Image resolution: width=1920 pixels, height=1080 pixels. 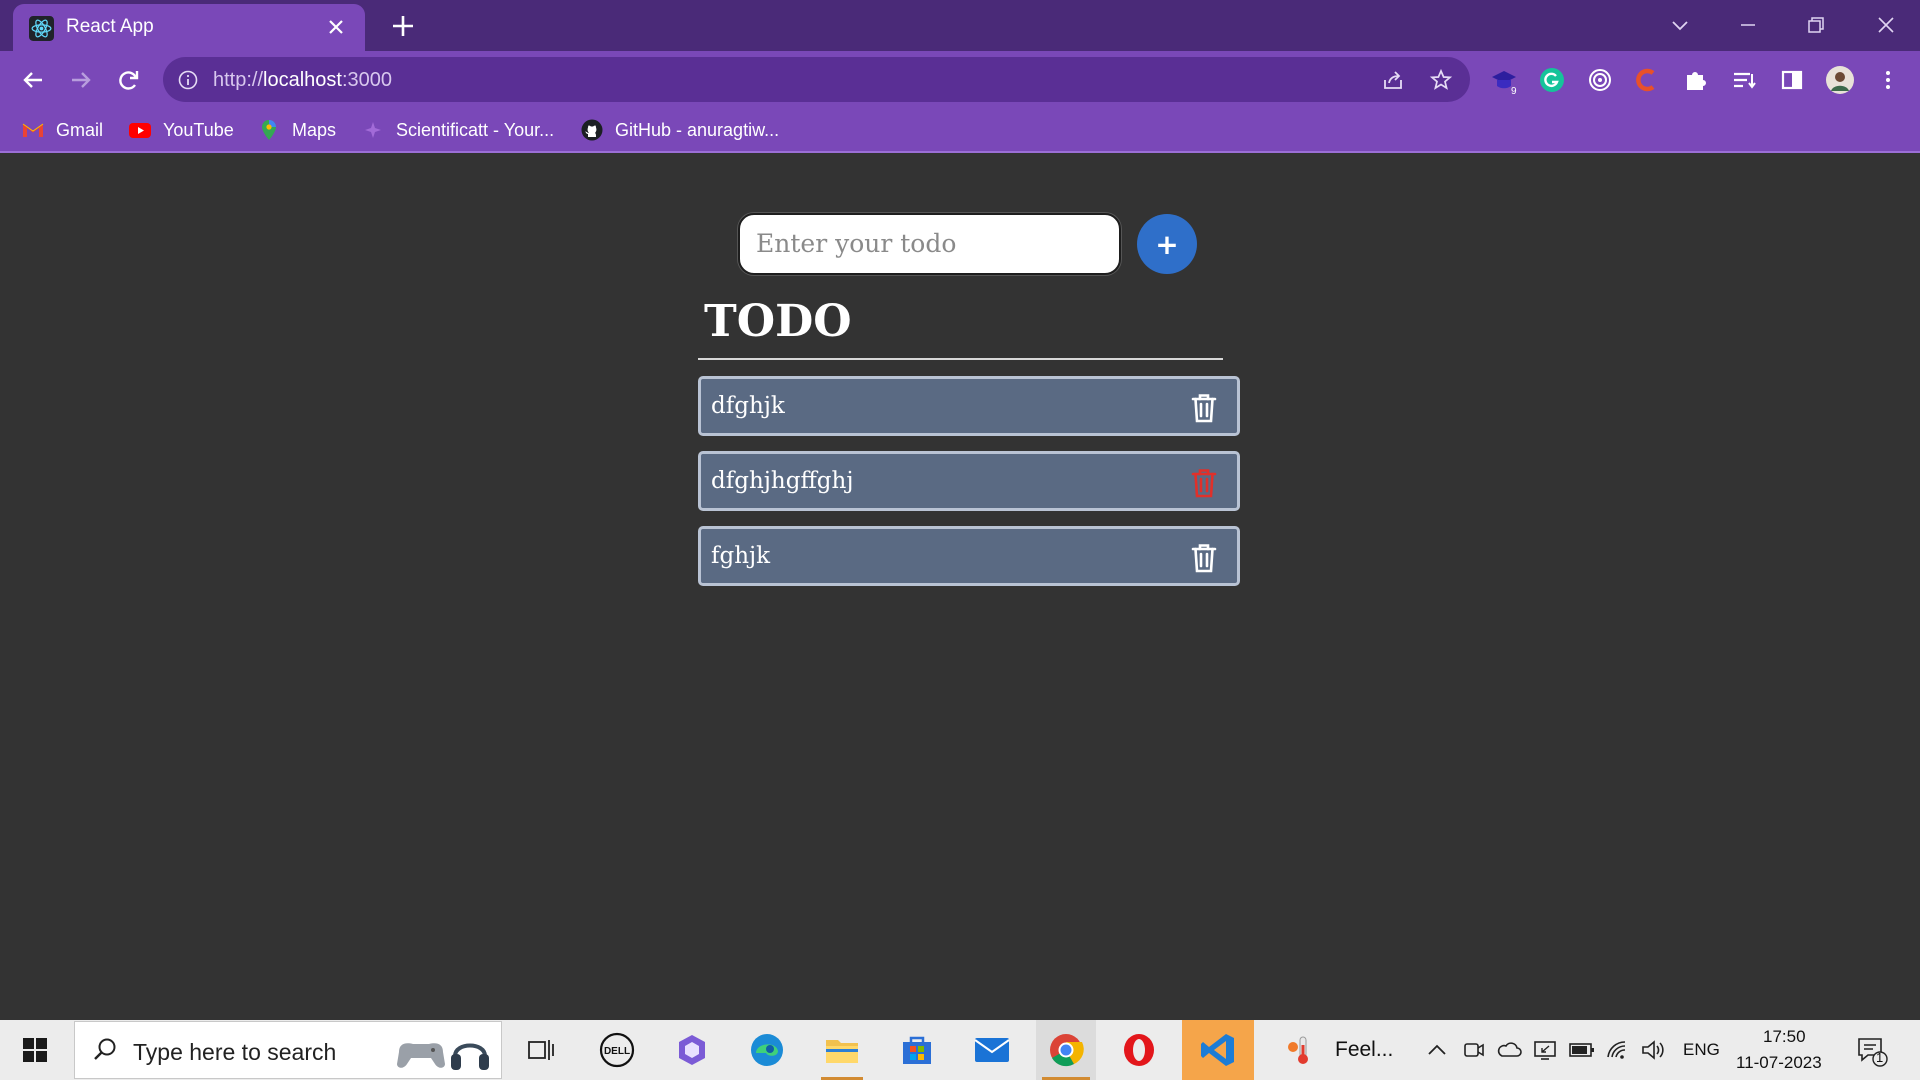 I want to click on vscode-icon, so click(x=1217, y=1050).